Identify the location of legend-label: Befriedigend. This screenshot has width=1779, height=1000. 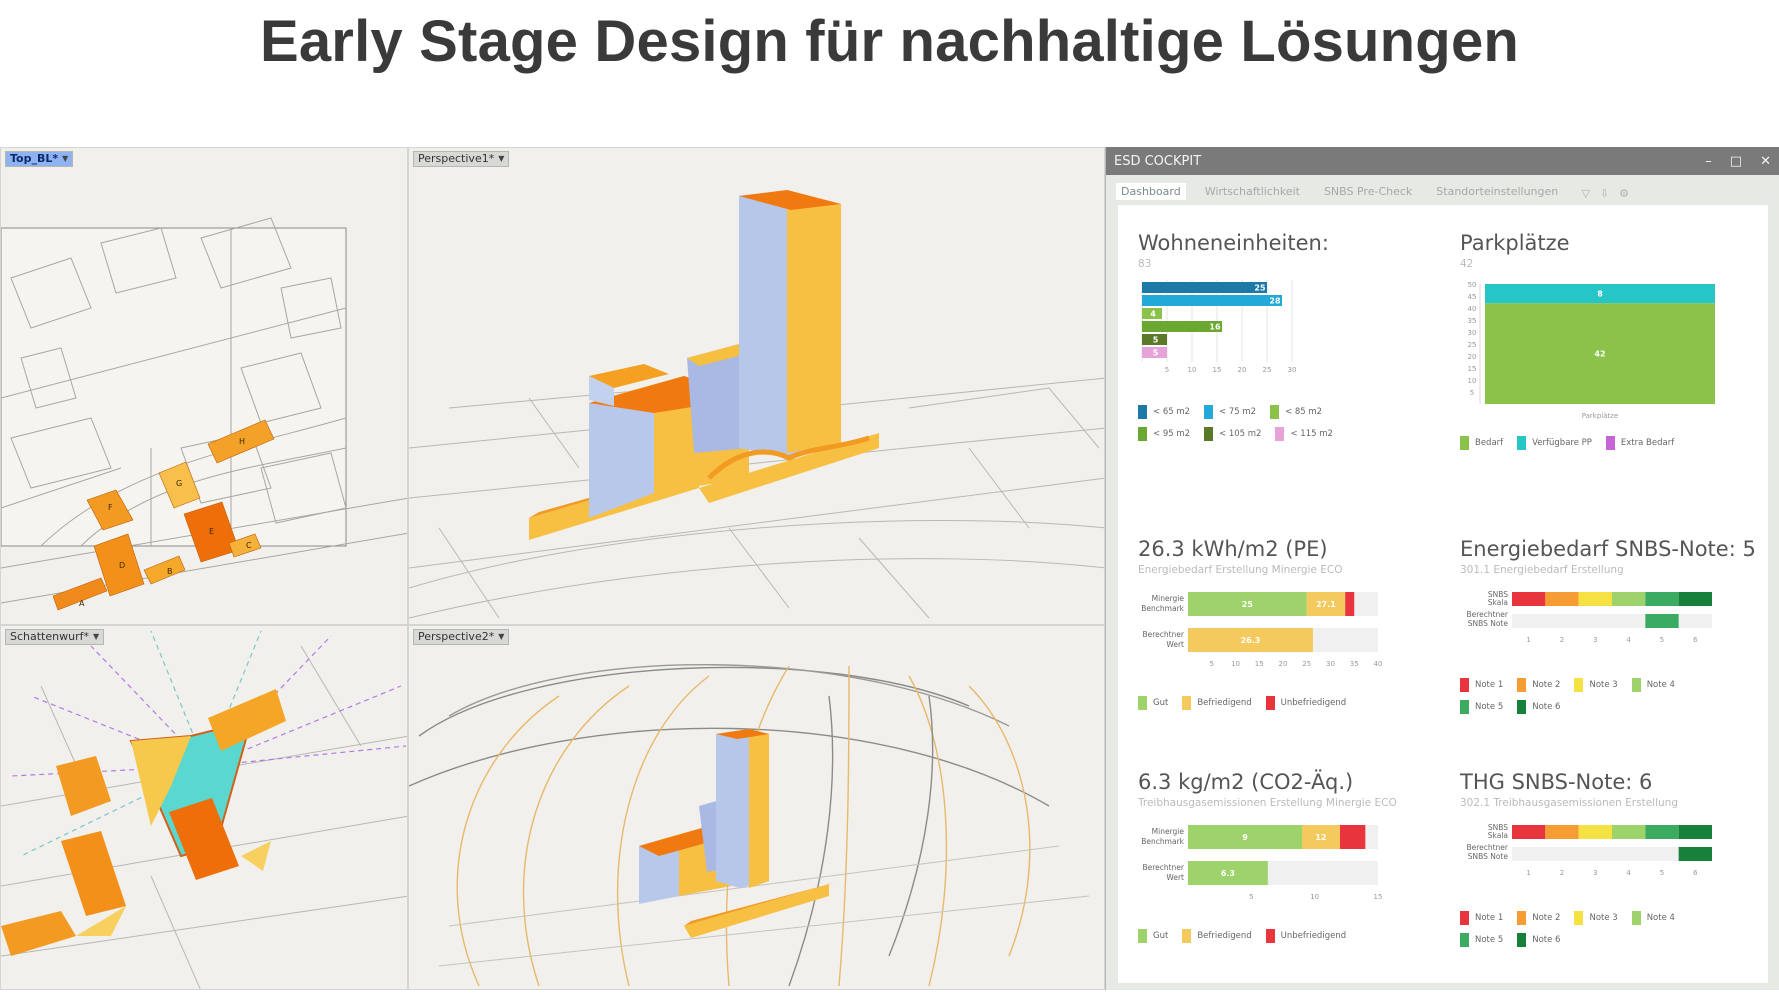
(1224, 703).